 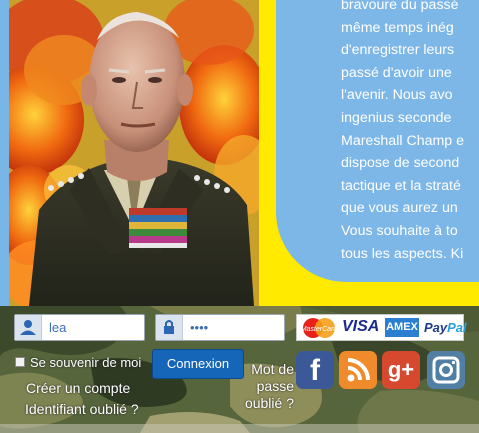 I want to click on password-value: ••••, so click(x=199, y=327).